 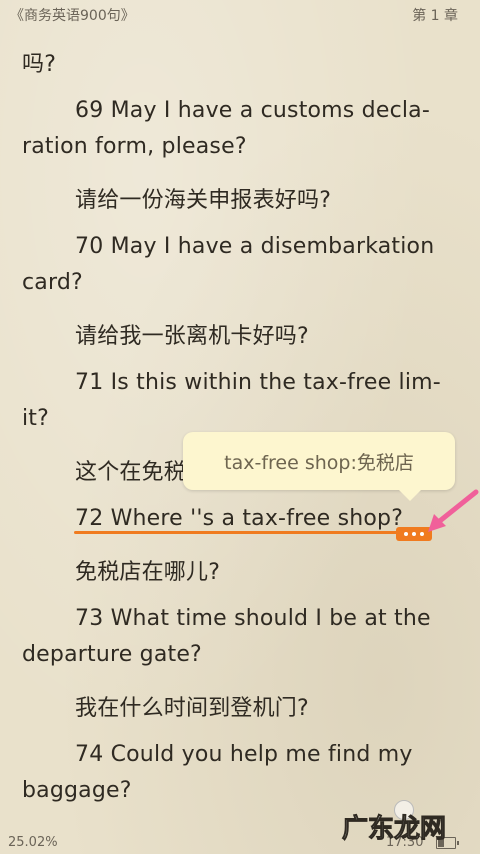 I want to click on text-line: departure gate?, so click(x=112, y=654).